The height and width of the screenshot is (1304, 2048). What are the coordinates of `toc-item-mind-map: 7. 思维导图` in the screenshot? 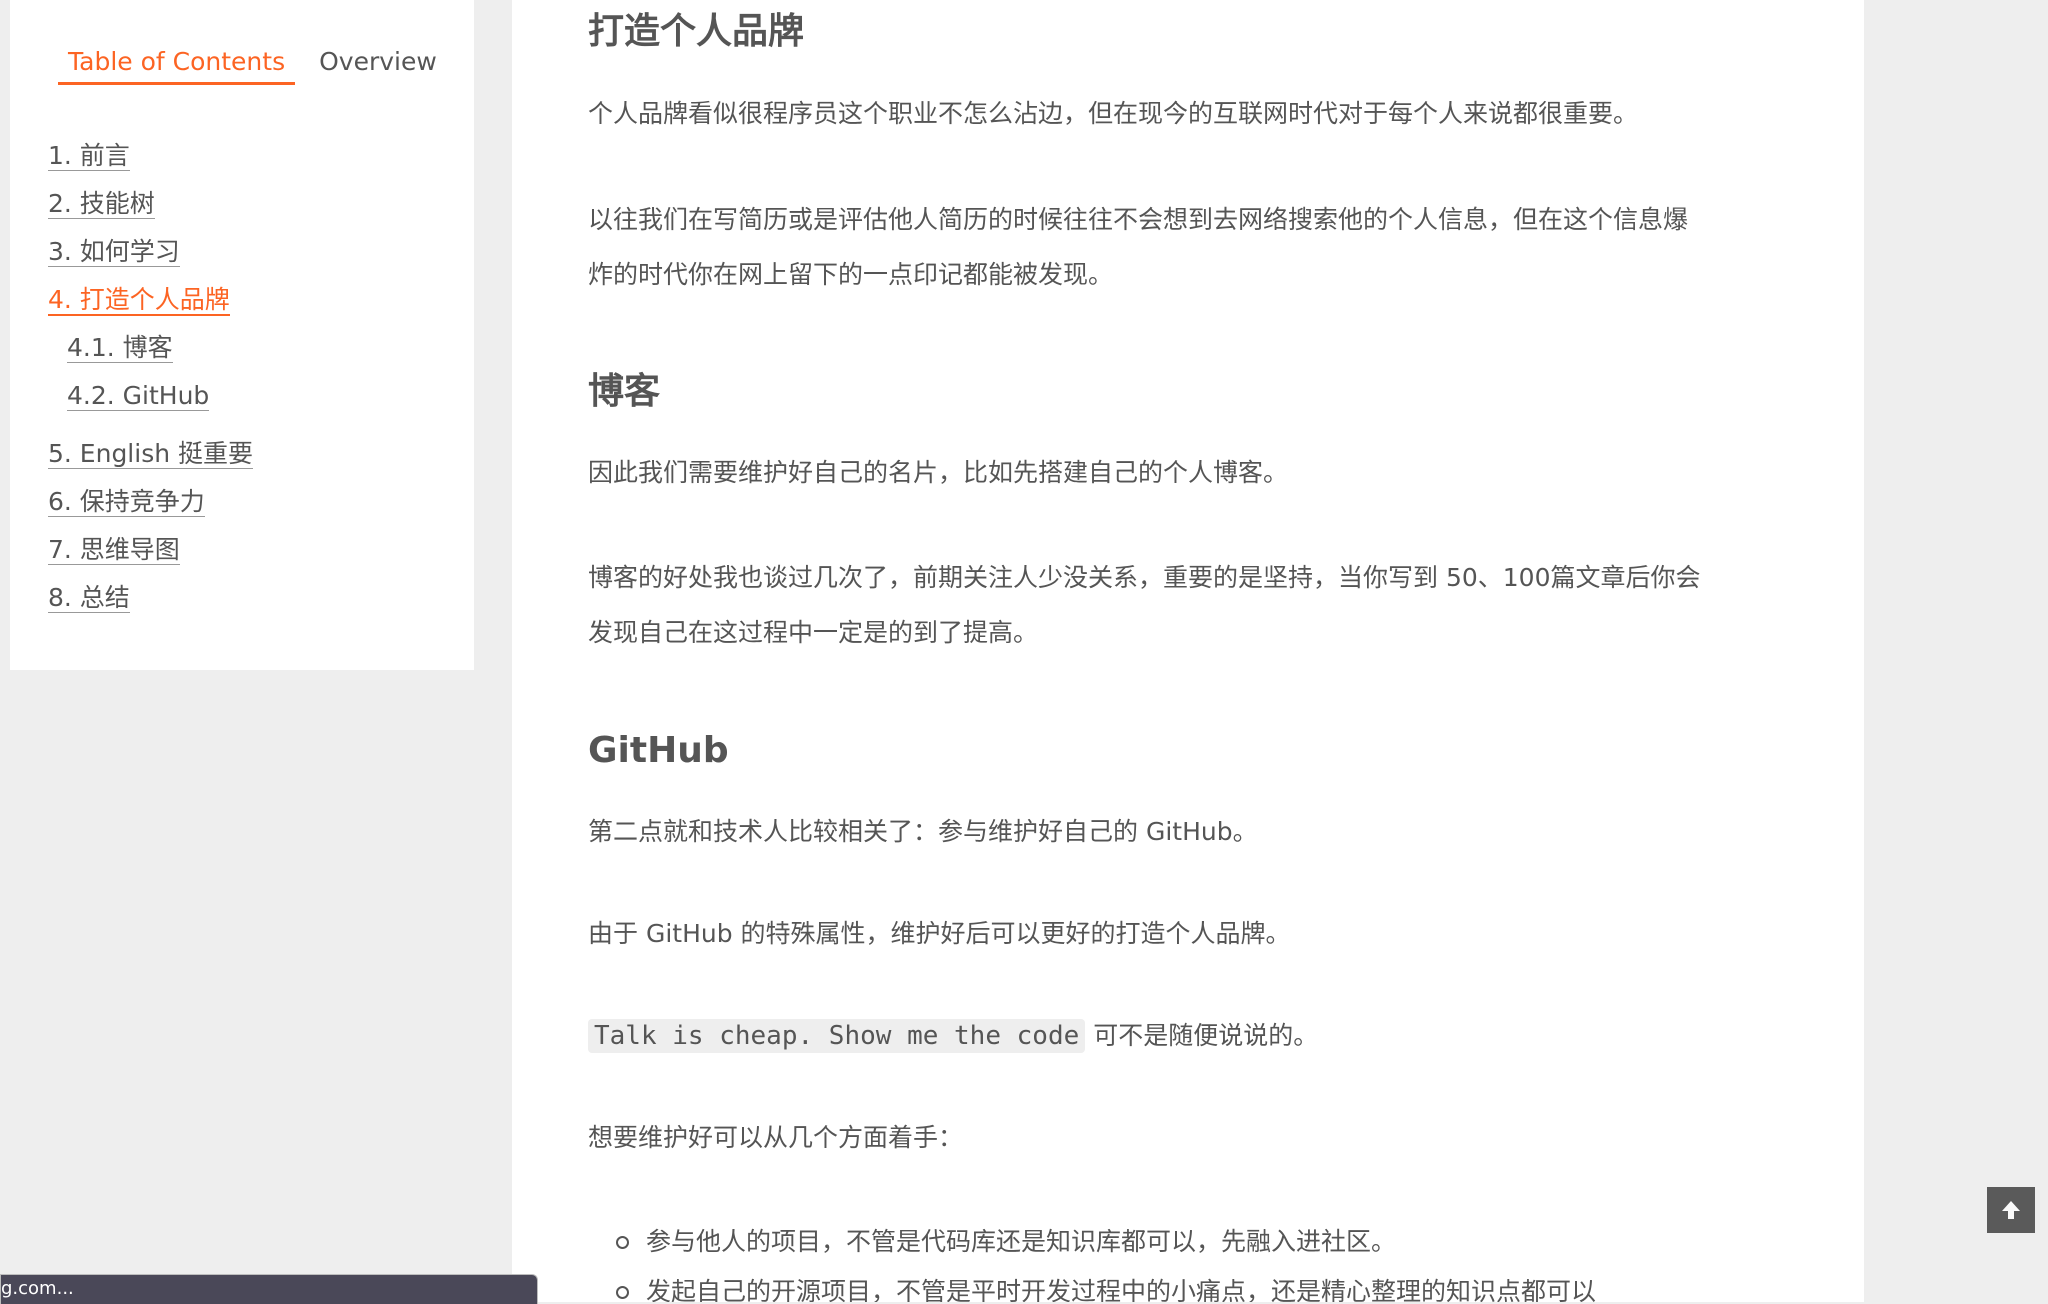 It's located at (150, 554).